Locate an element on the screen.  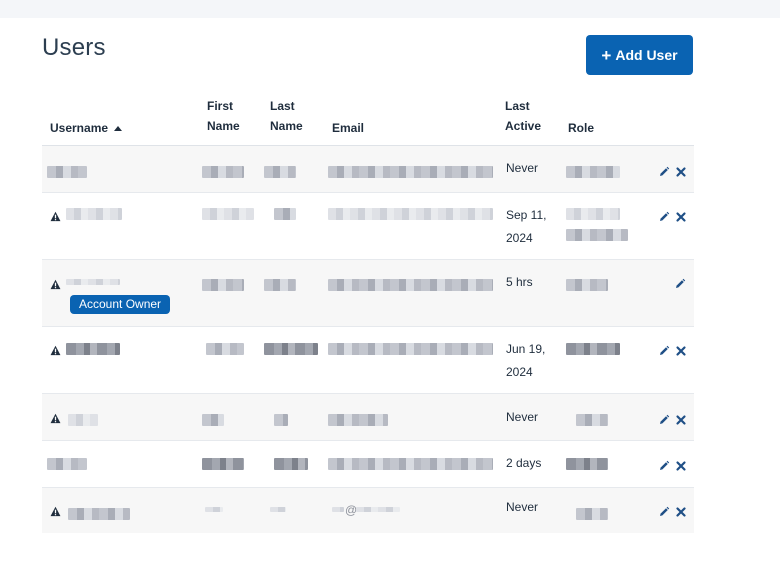
column-header-last-active: Last Active is located at coordinates (523, 116).